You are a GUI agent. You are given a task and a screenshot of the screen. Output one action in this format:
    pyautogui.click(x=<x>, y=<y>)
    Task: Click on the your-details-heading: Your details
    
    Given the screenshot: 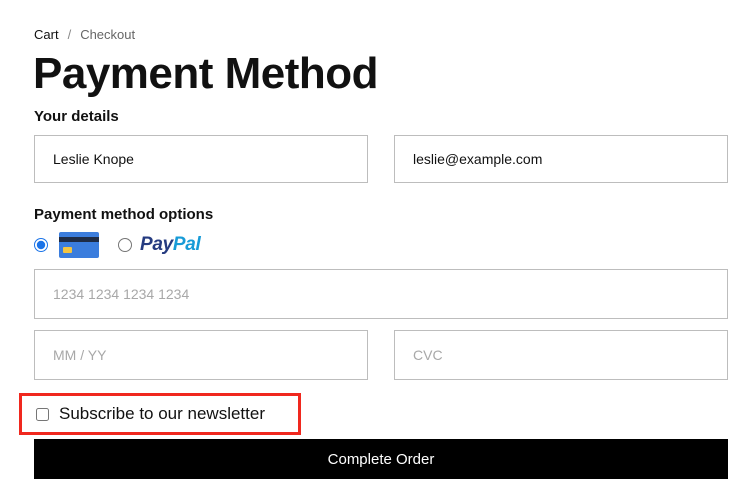 What is the action you would take?
    pyautogui.click(x=76, y=116)
    